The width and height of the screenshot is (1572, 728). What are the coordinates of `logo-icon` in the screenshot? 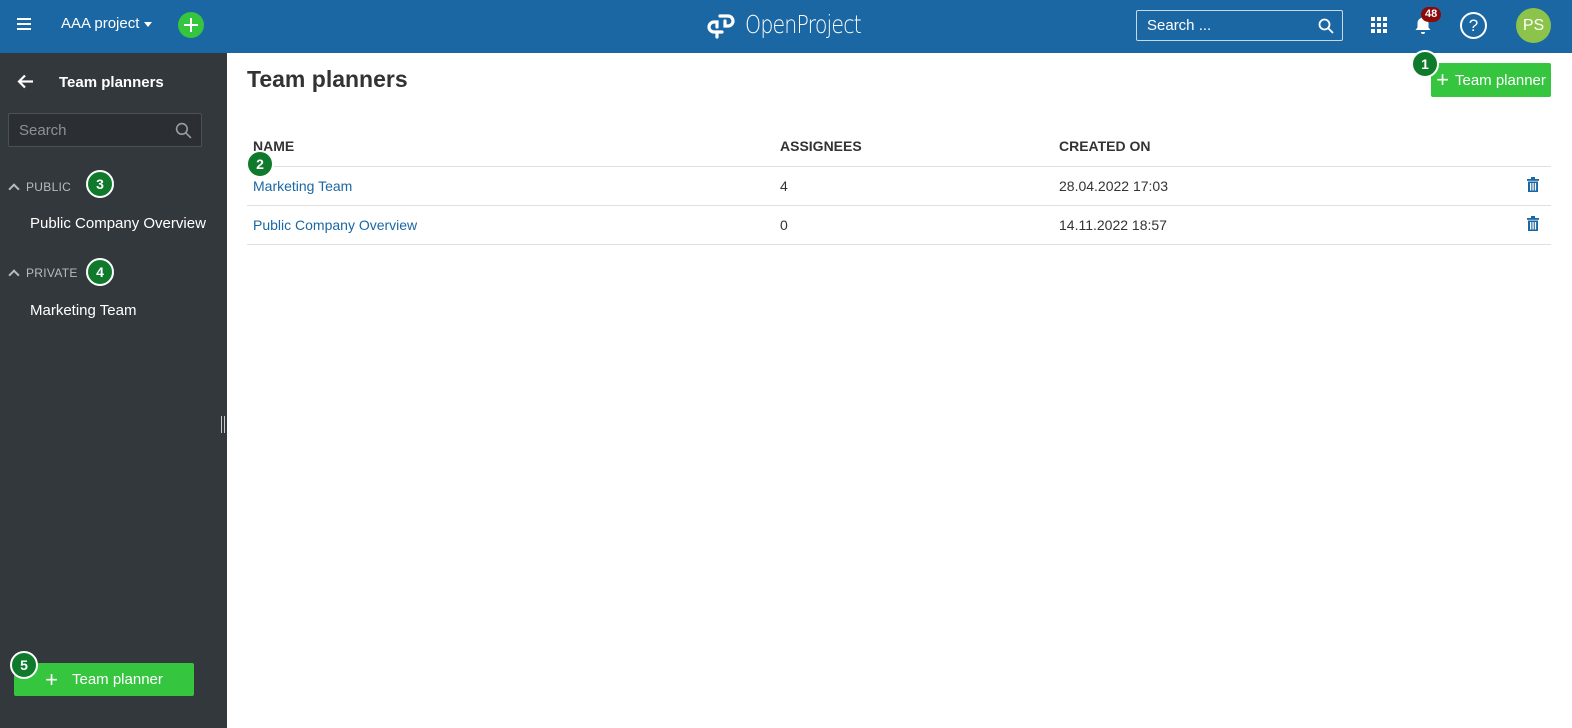 It's located at (721, 26).